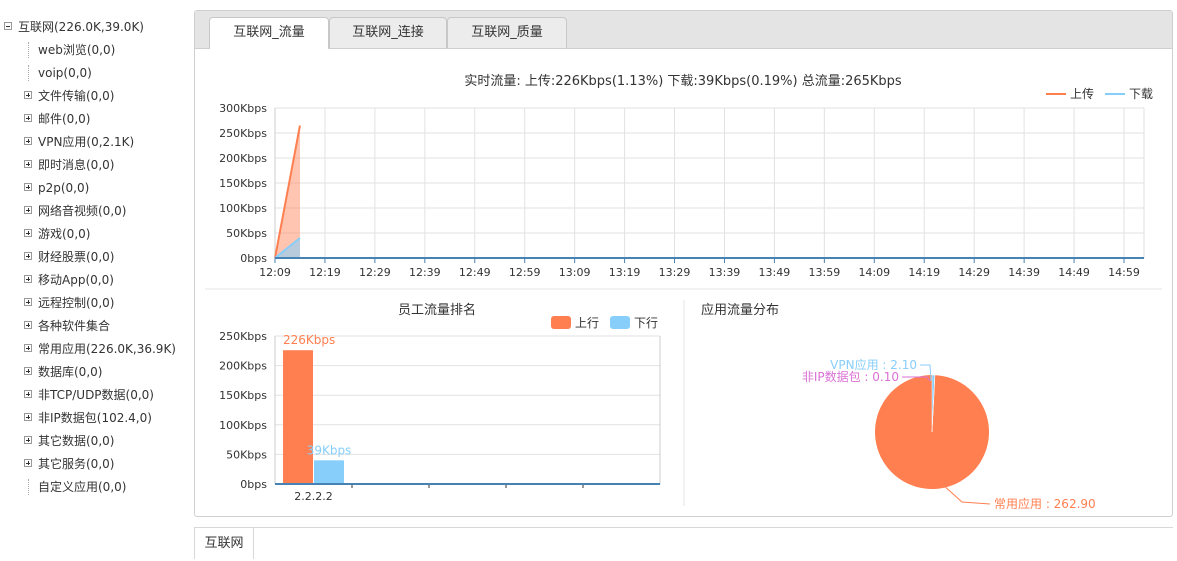  I want to click on traffic-x-tick: 13:39, so click(725, 272).